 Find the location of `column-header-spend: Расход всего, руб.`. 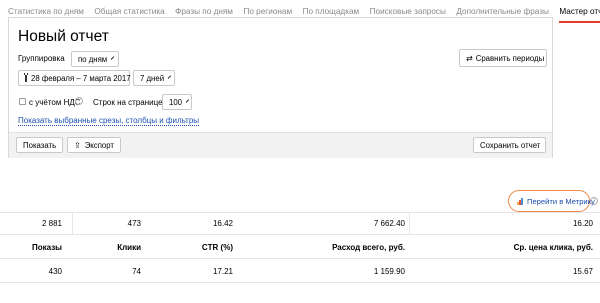

column-header-spend: Расход всего, руб. is located at coordinates (368, 247).